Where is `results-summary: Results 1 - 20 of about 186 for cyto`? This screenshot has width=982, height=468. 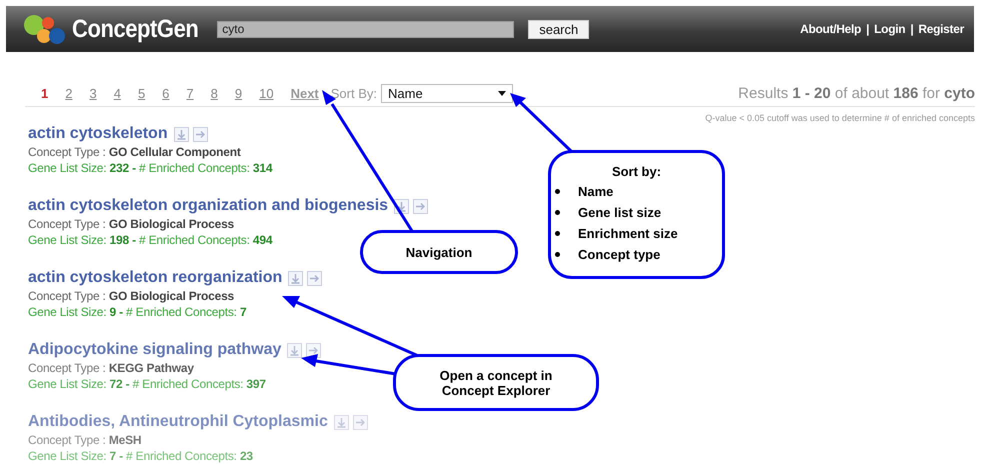
results-summary: Results 1 - 20 of about 186 for cyto is located at coordinates (856, 93).